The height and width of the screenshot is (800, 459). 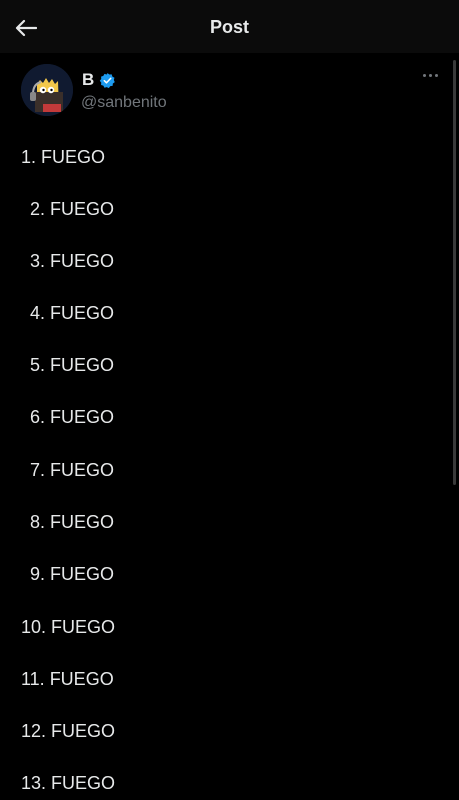 What do you see at coordinates (68, 731) in the screenshot?
I see `post-line: 12. FUEGO` at bounding box center [68, 731].